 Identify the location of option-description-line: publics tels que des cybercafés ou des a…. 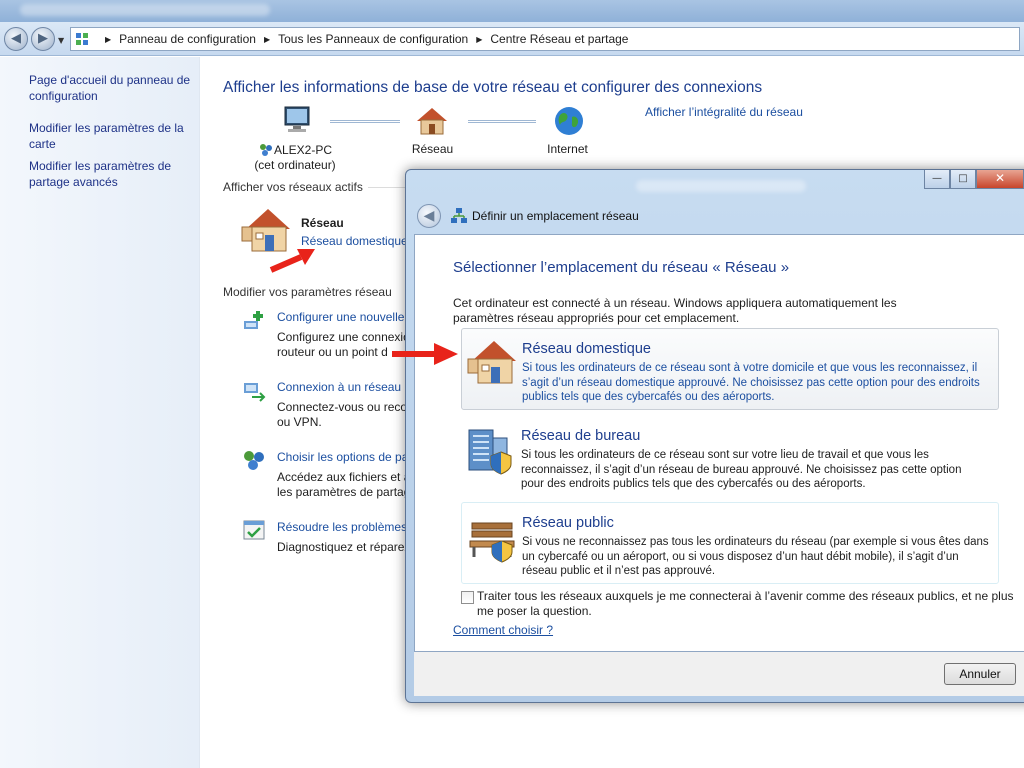
(648, 397).